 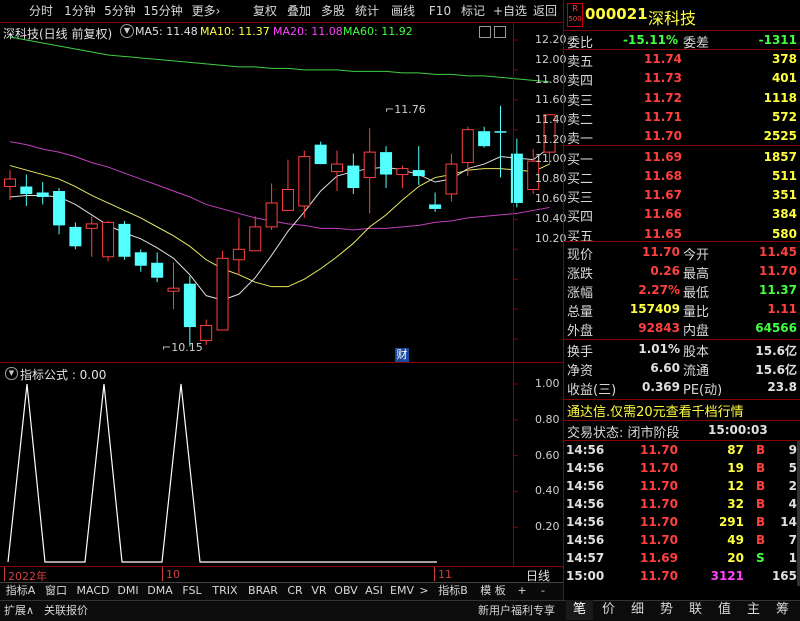 I want to click on back-button: 返回, so click(x=545, y=11).